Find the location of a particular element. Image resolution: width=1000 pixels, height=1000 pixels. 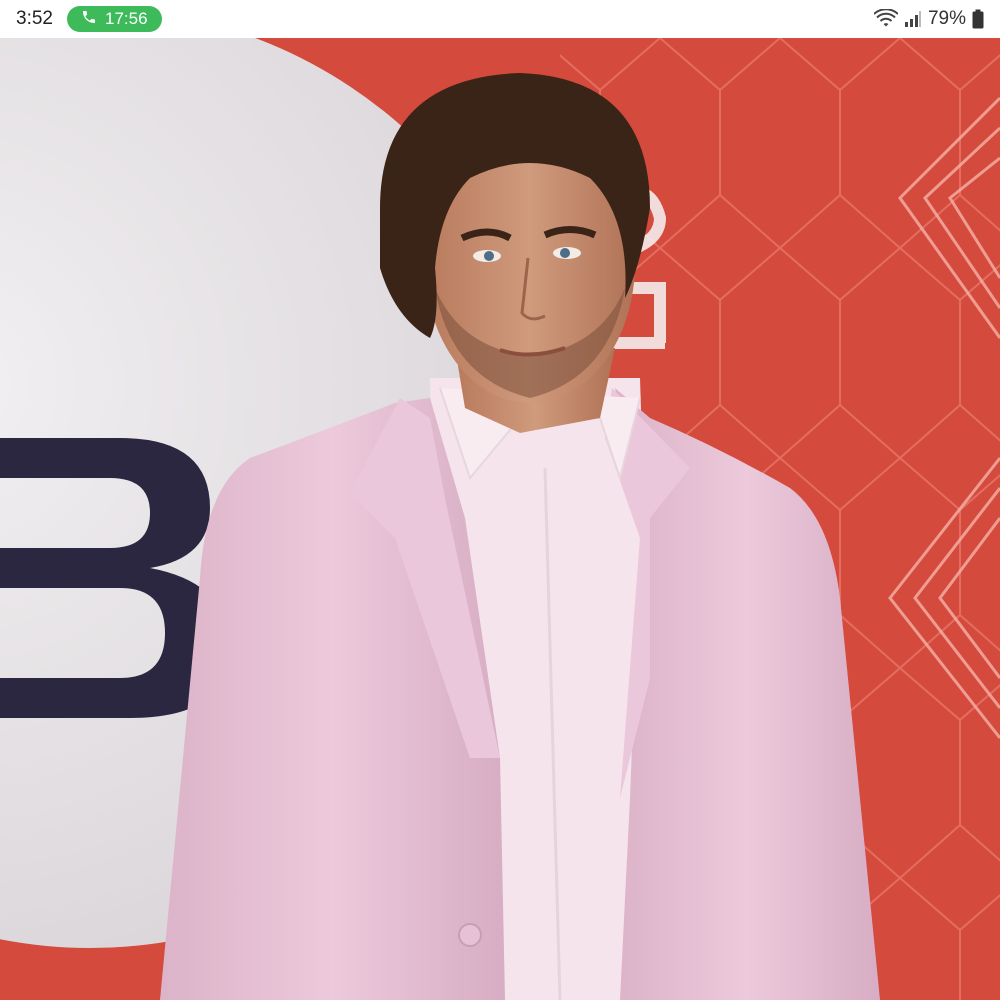

battery-icon is located at coordinates (978, 19).